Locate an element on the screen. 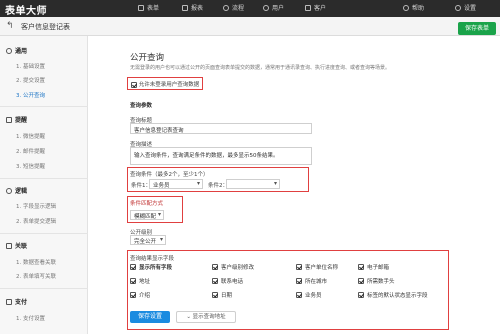 This screenshot has width=500, height=334. field-option: 日期 is located at coordinates (222, 295).